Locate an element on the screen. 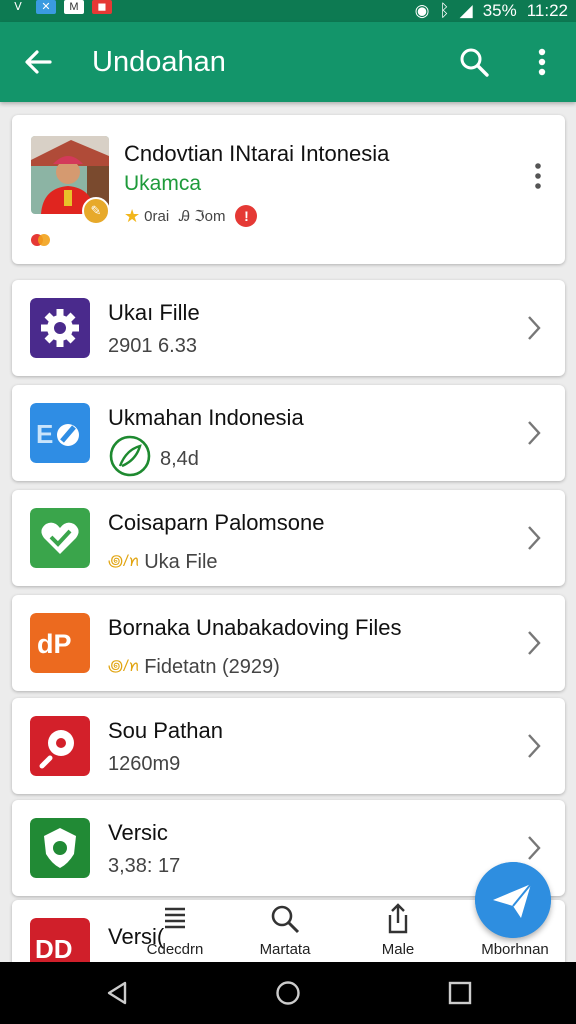  dp-icon: dP is located at coordinates (60, 643).